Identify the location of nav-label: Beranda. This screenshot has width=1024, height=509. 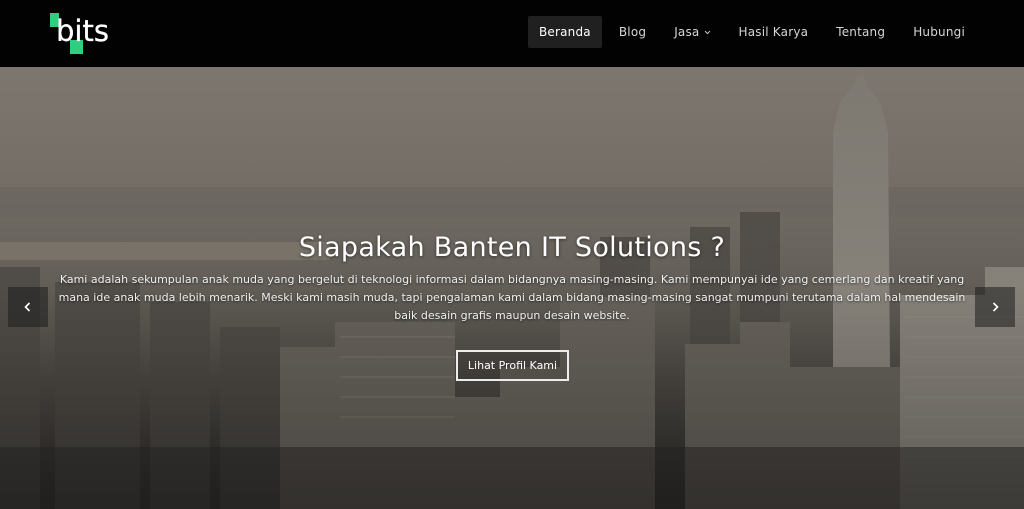
(564, 32).